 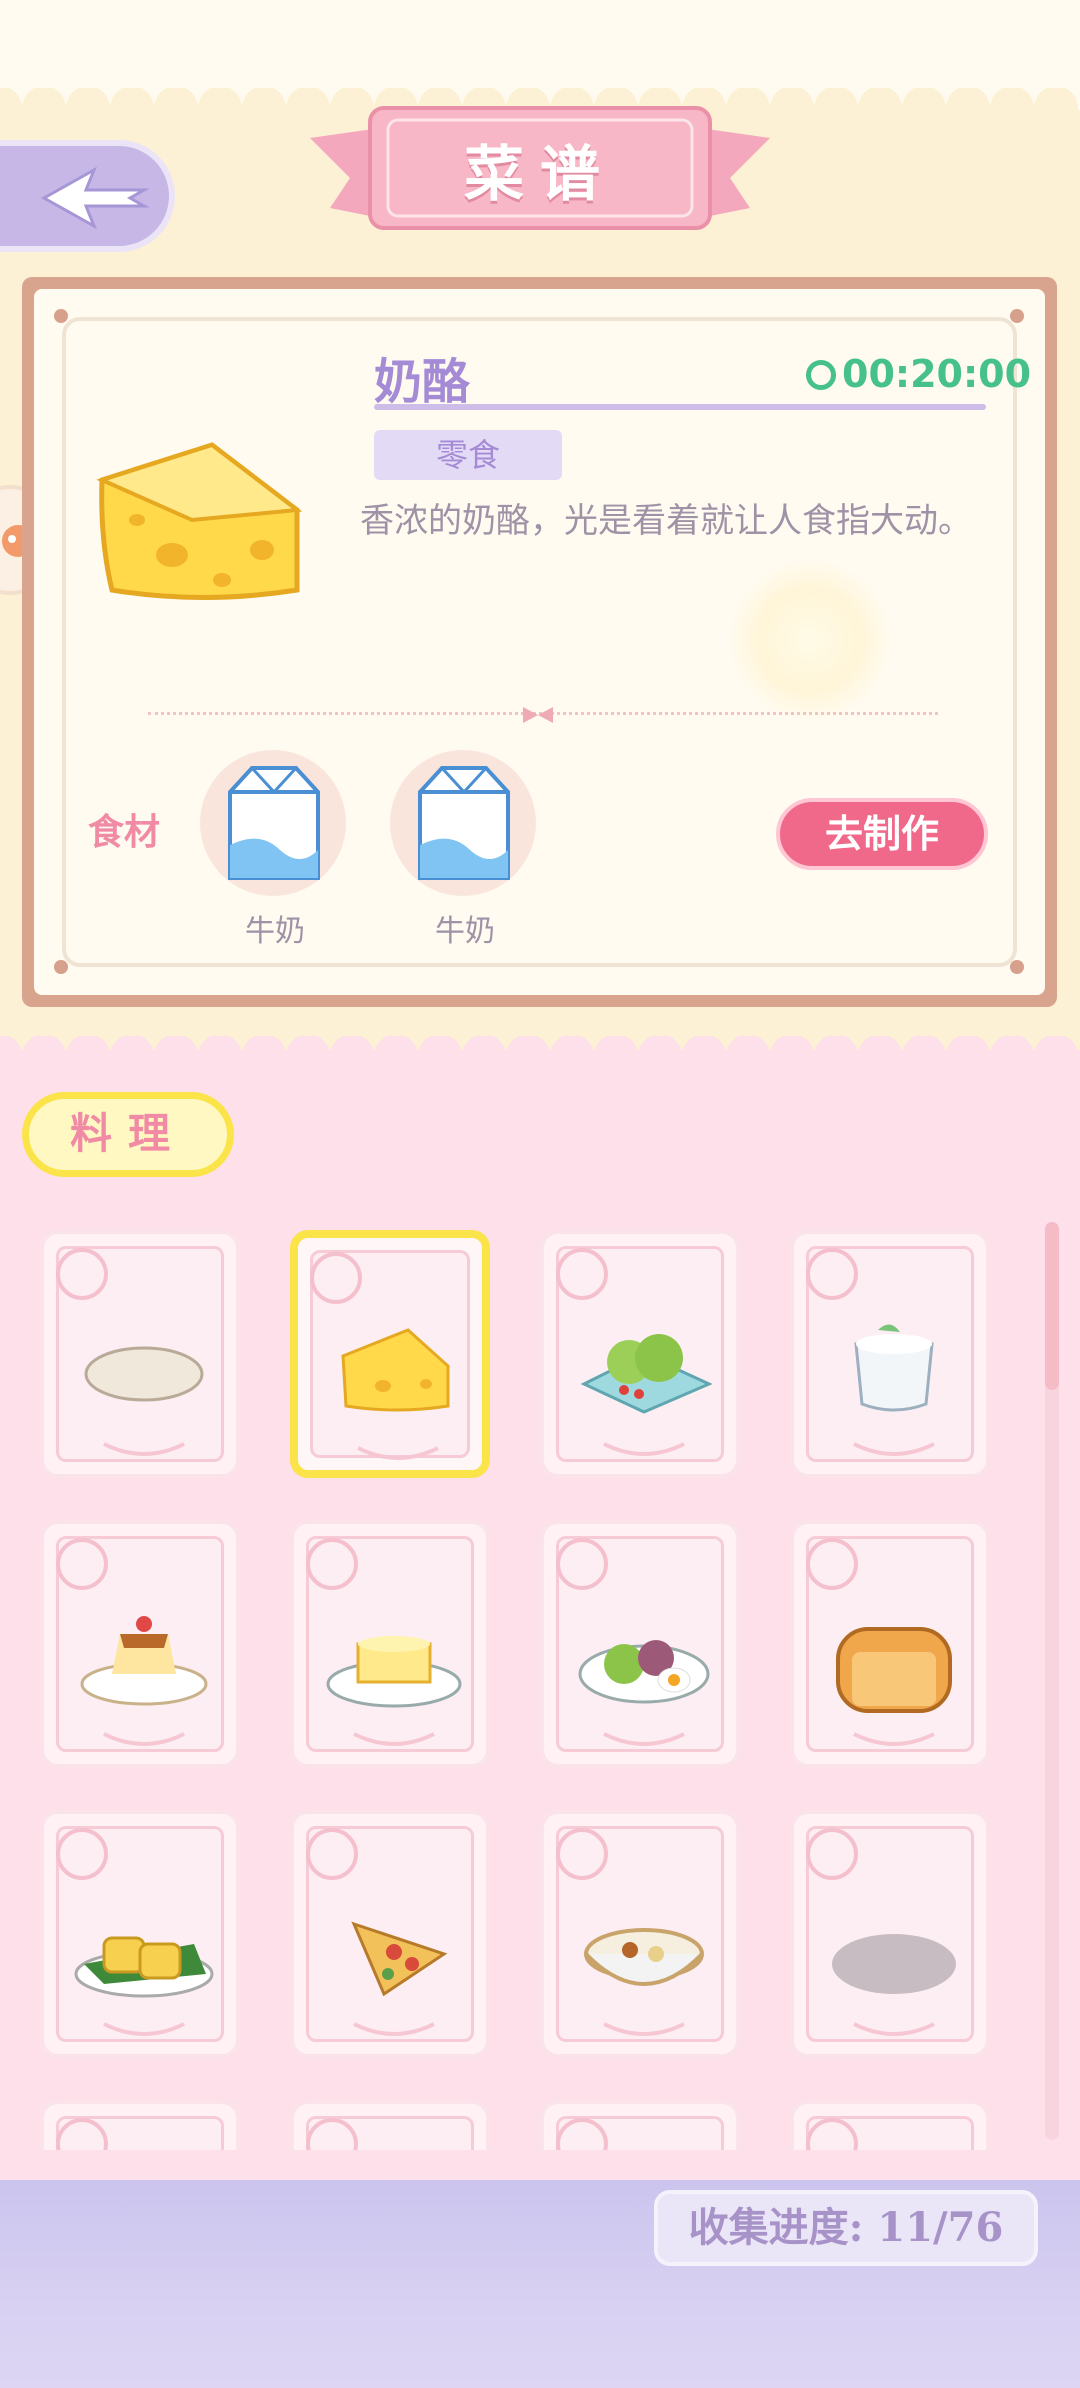 I want to click on tamagoyaki-icon, so click(x=144, y=1986).